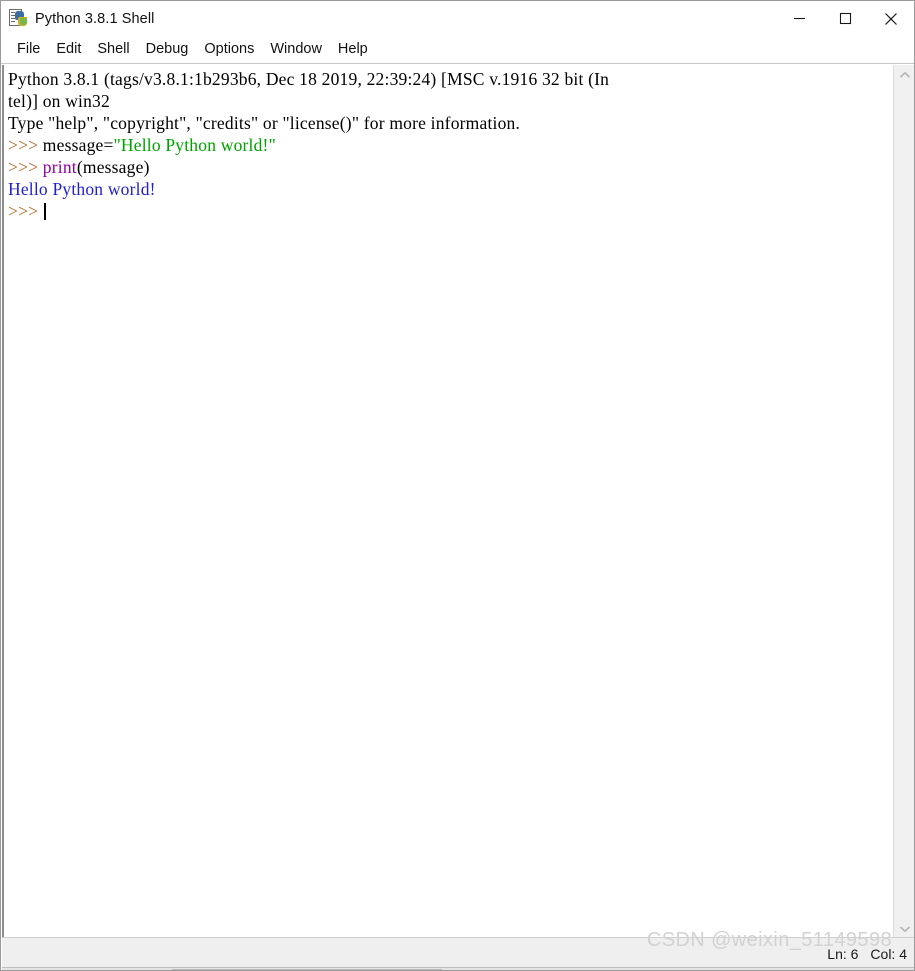 The height and width of the screenshot is (971, 915). Describe the element at coordinates (95, 18) in the screenshot. I see `window-title: Python 3.8.1 Shell` at that location.